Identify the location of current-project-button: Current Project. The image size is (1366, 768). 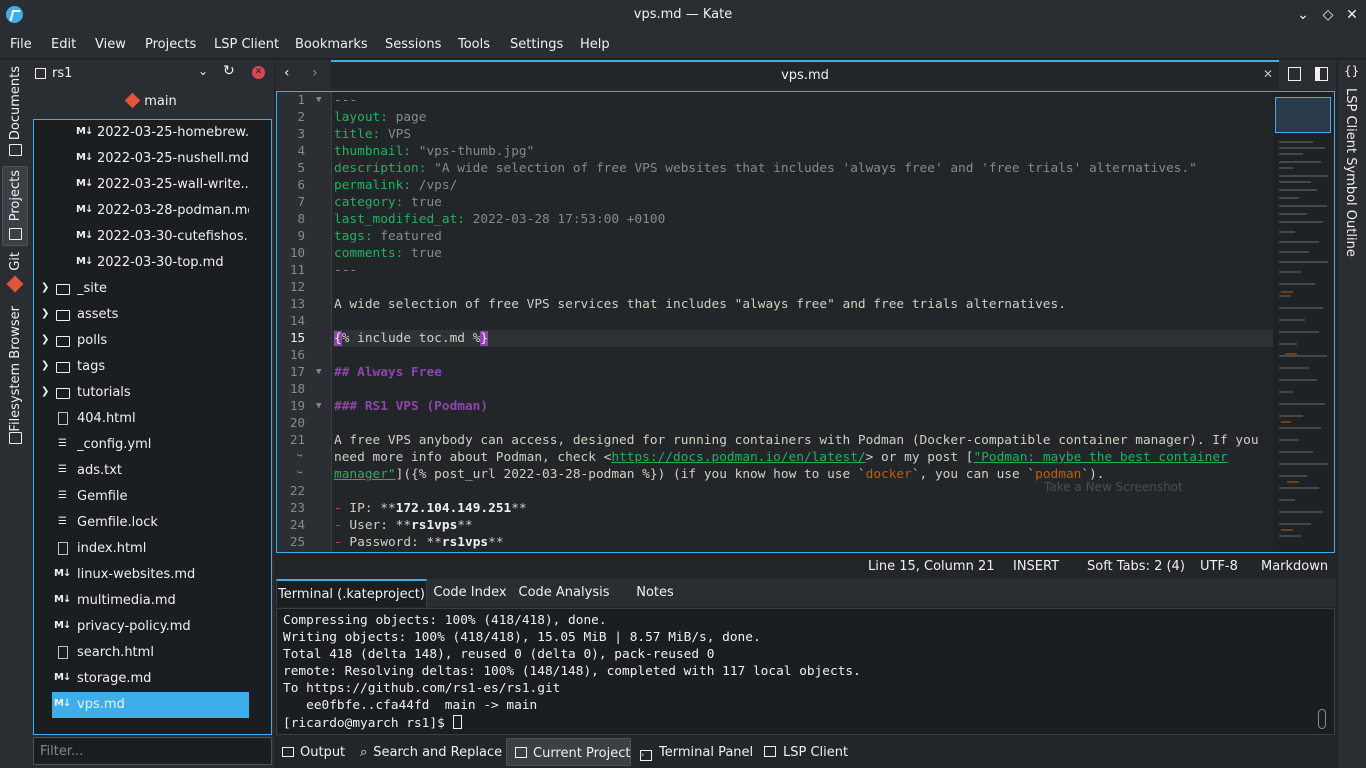
(568, 752).